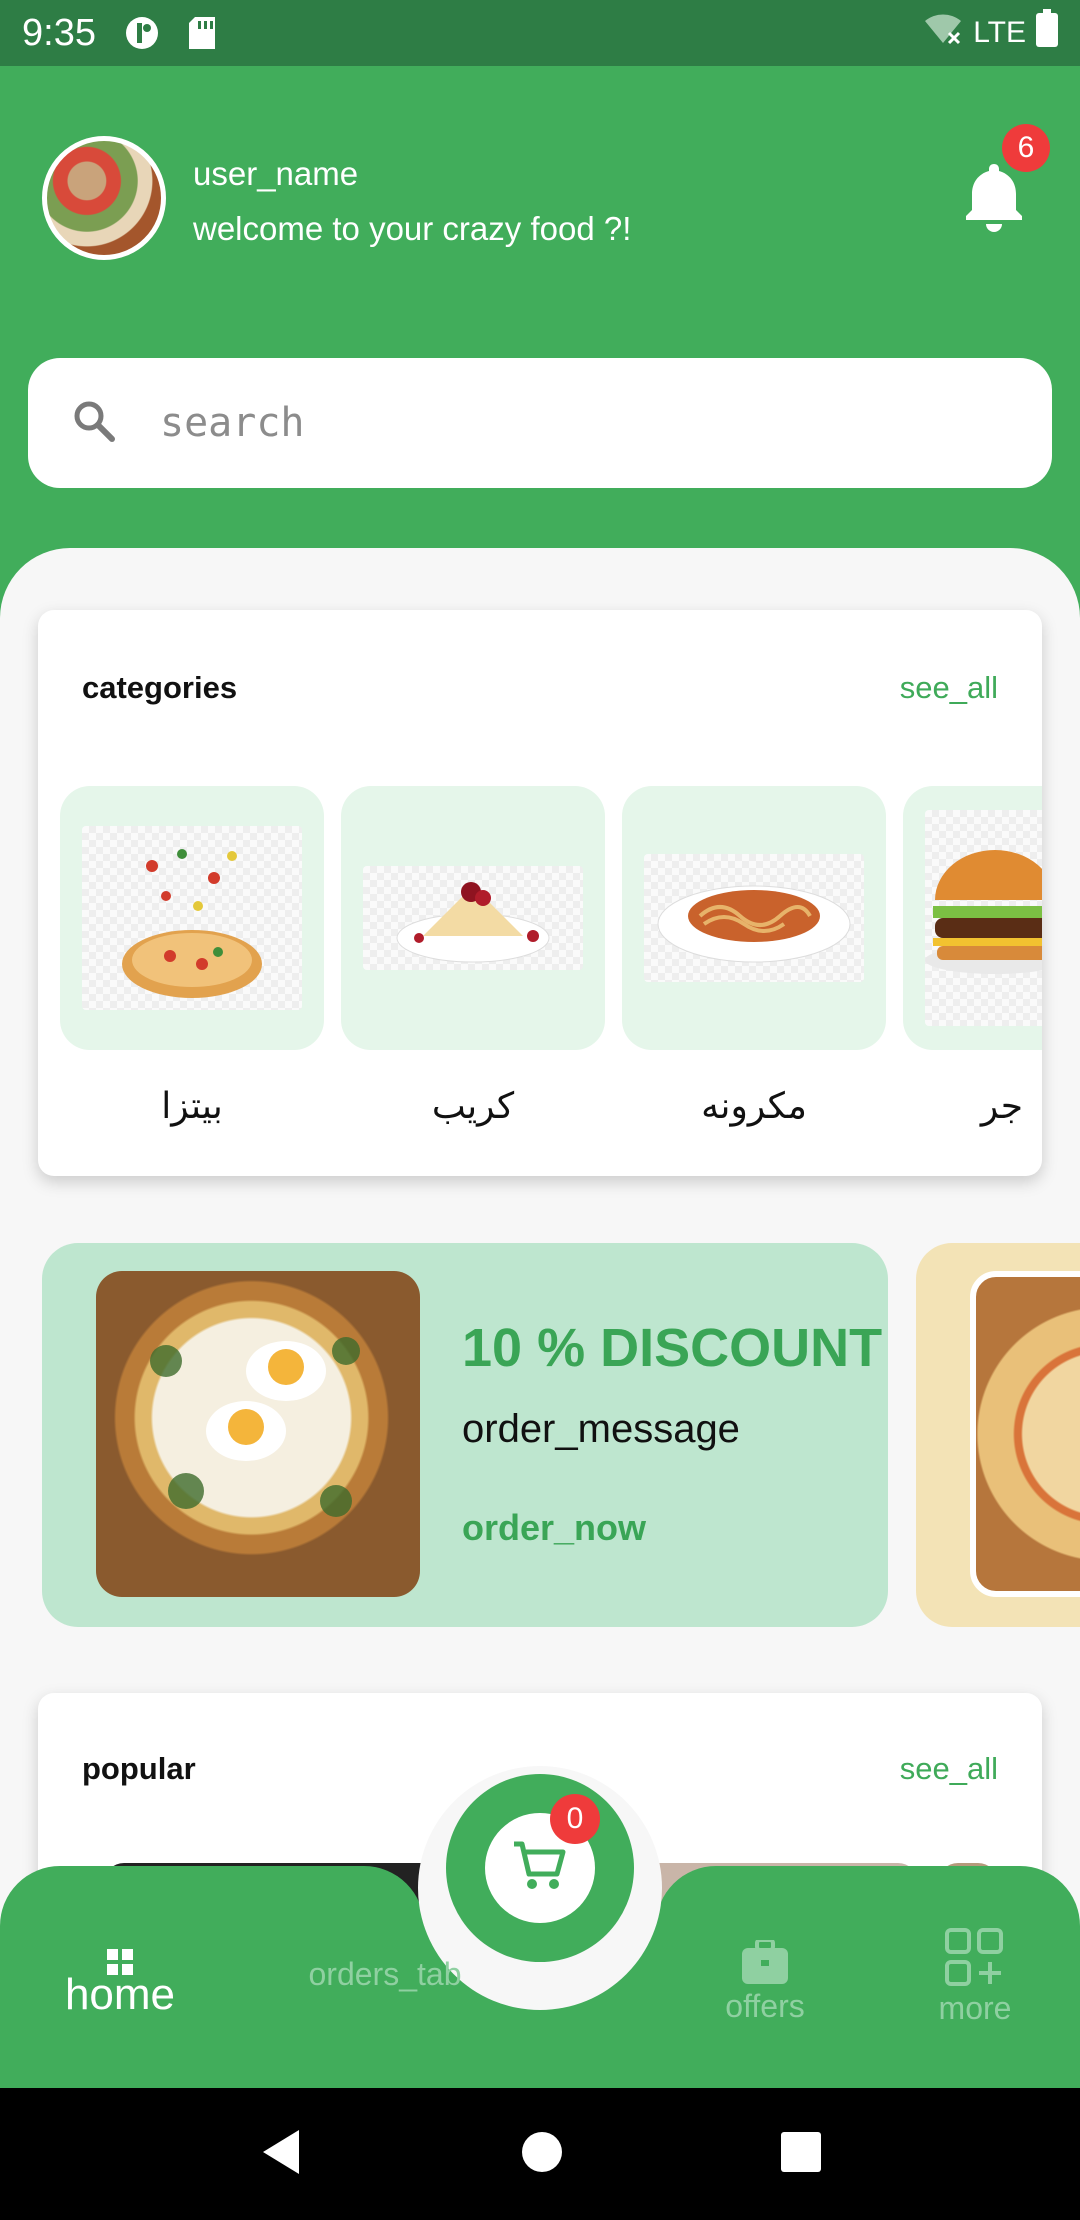  Describe the element at coordinates (754, 1106) in the screenshot. I see `category-label: مكرونه` at that location.